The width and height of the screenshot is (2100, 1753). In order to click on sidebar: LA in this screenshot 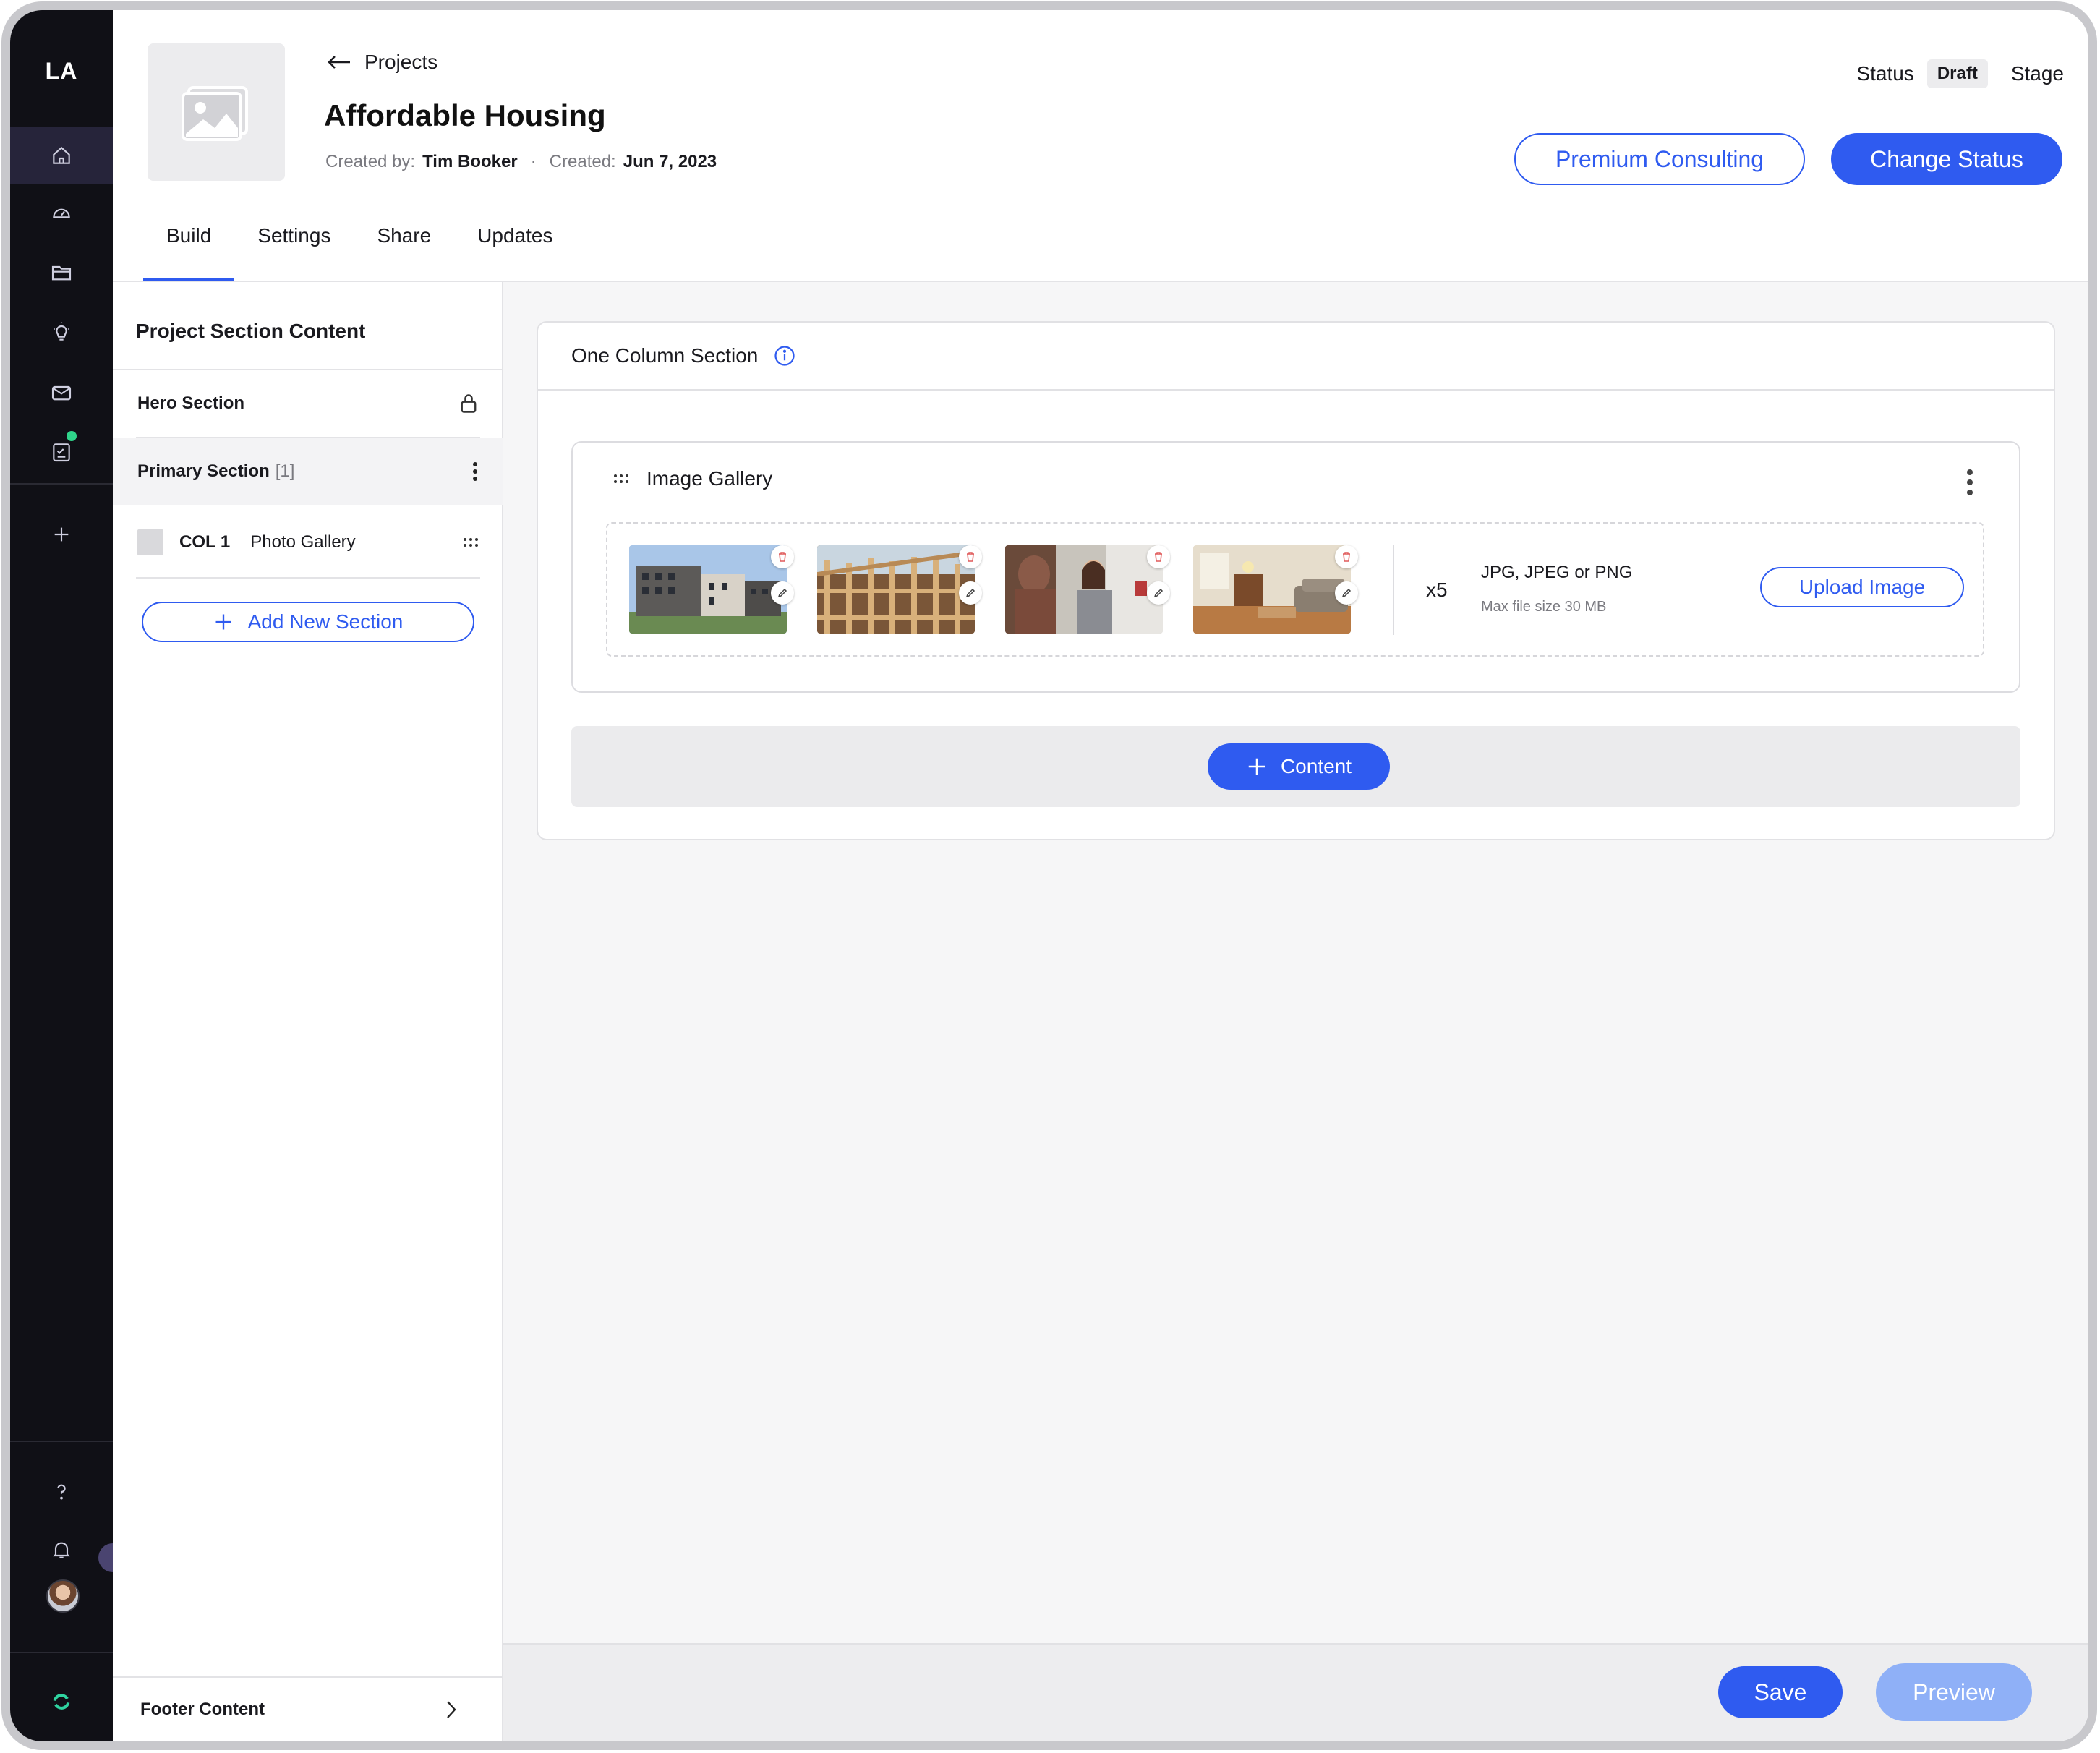, I will do `click(68, 876)`.